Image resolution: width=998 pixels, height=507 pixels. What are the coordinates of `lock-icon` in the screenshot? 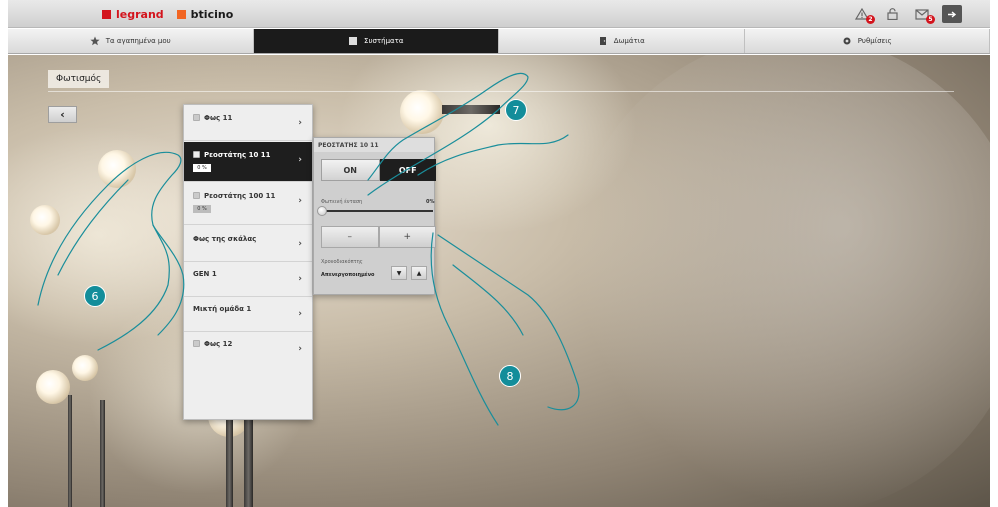 It's located at (892, 14).